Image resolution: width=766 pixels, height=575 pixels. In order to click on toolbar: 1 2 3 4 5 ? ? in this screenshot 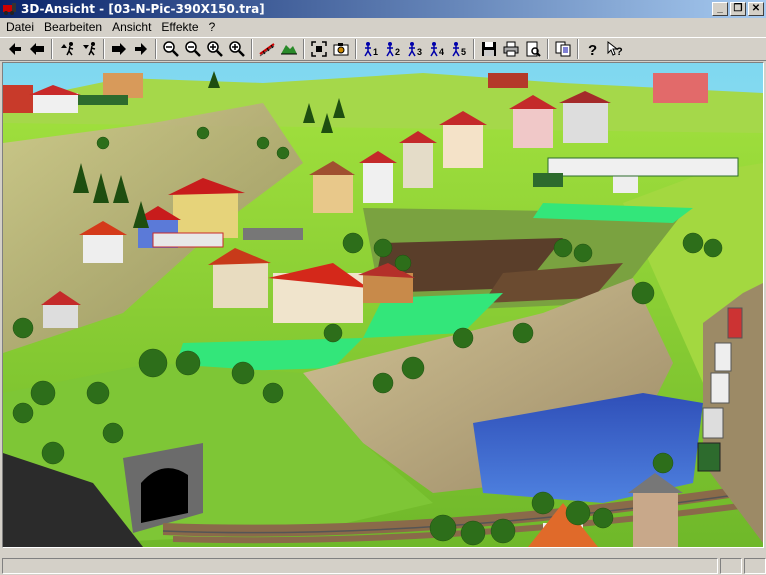, I will do `click(383, 49)`.